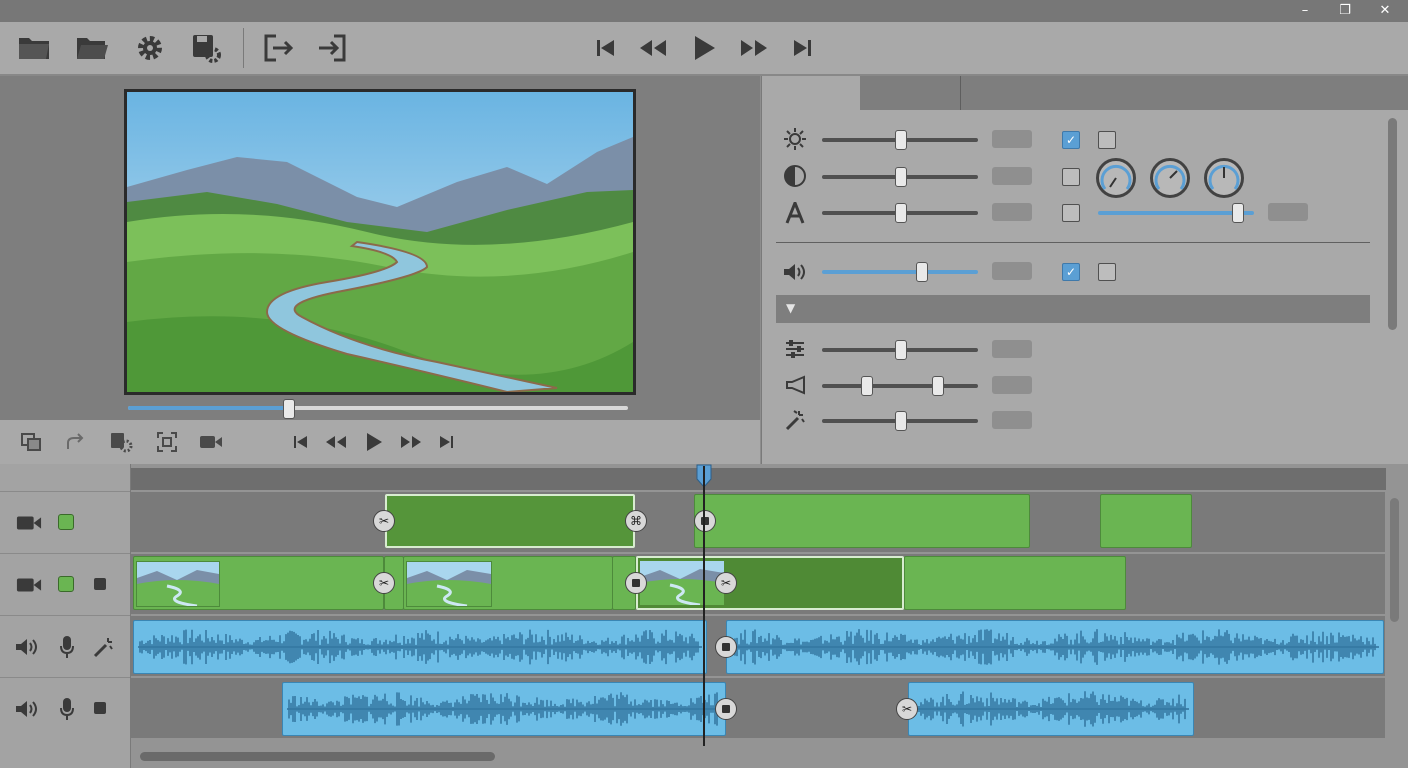 This screenshot has height=768, width=1408. What do you see at coordinates (1176, 213) in the screenshot?
I see `text-extra-slider` at bounding box center [1176, 213].